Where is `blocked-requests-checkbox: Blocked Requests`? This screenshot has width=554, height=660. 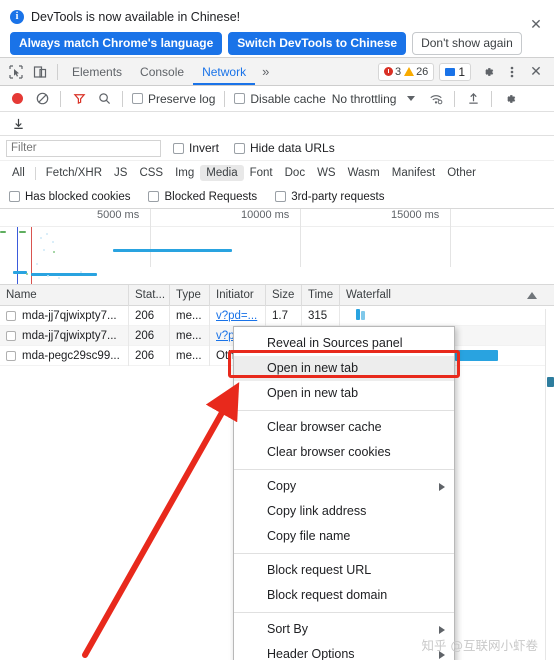 blocked-requests-checkbox: Blocked Requests is located at coordinates (202, 197).